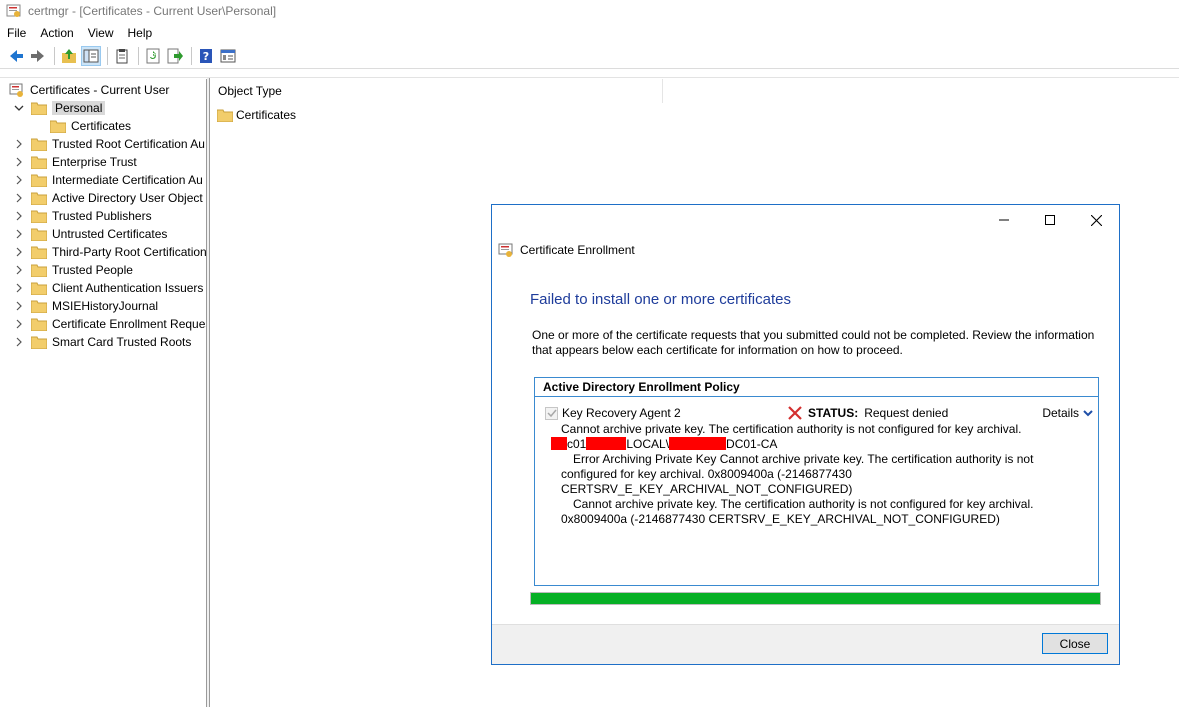  Describe the element at coordinates (127, 198) in the screenshot. I see `tree-item-label: Active Directory User Object` at that location.